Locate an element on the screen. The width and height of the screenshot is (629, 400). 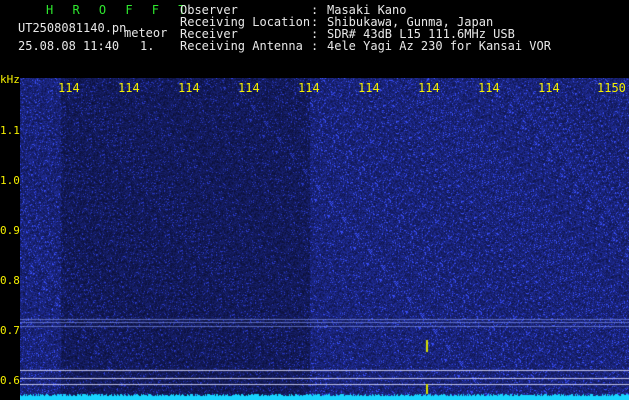
x-tick-10: 1150 is located at coordinates (611, 88).